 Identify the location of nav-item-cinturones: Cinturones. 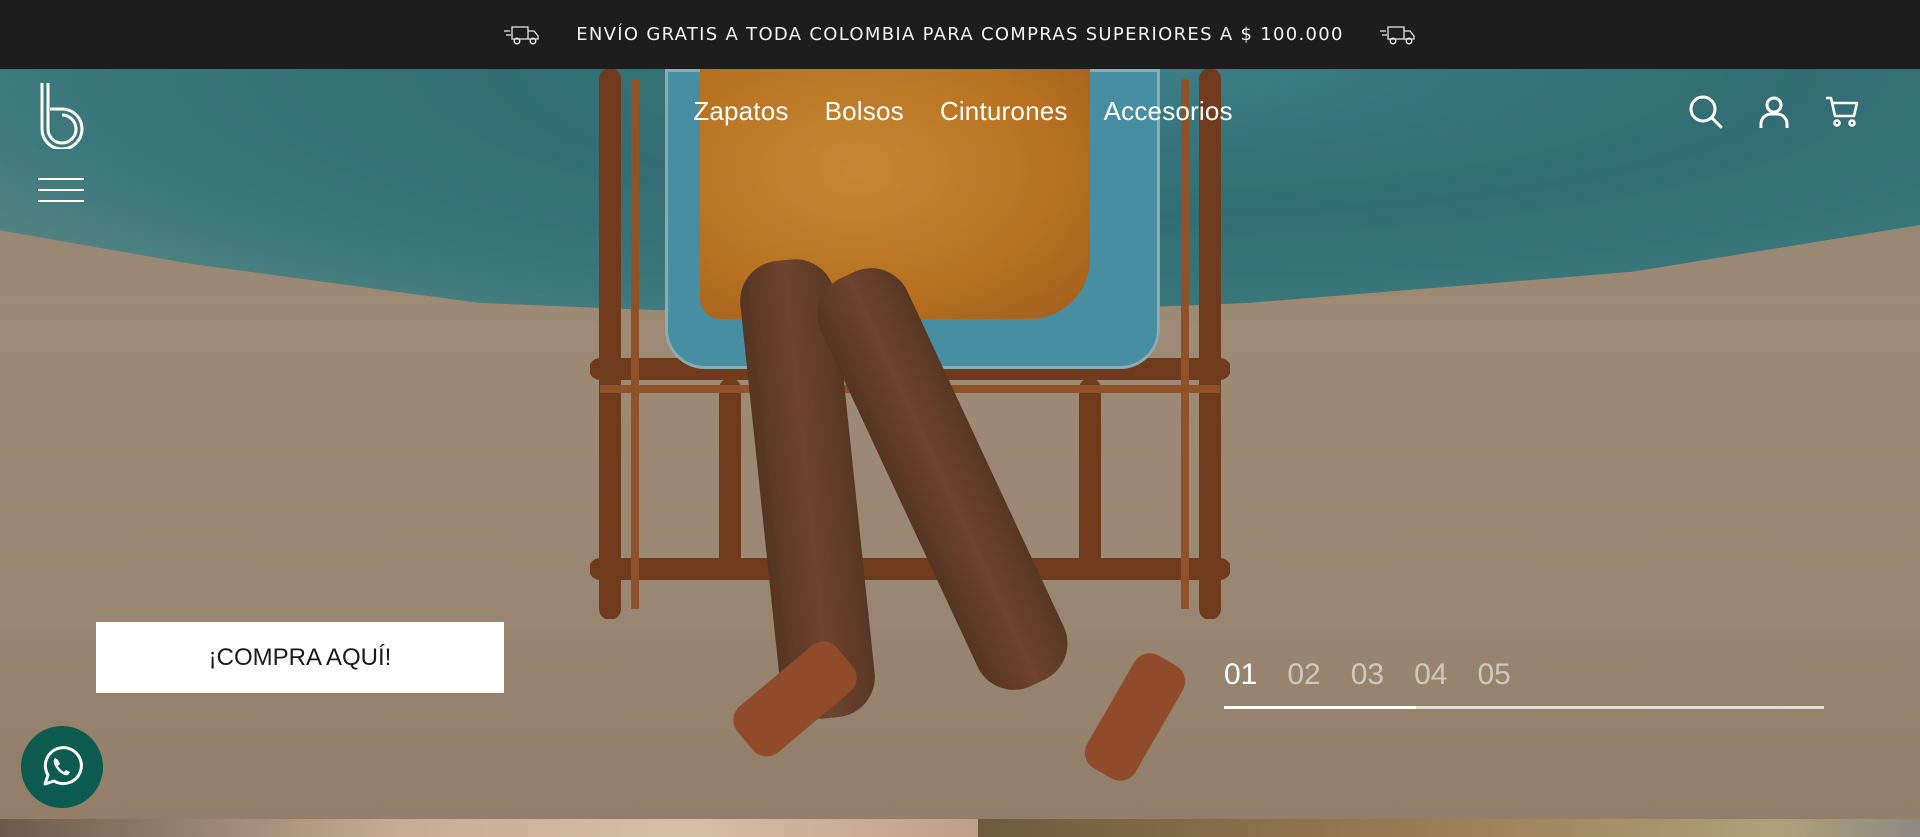
(1004, 111).